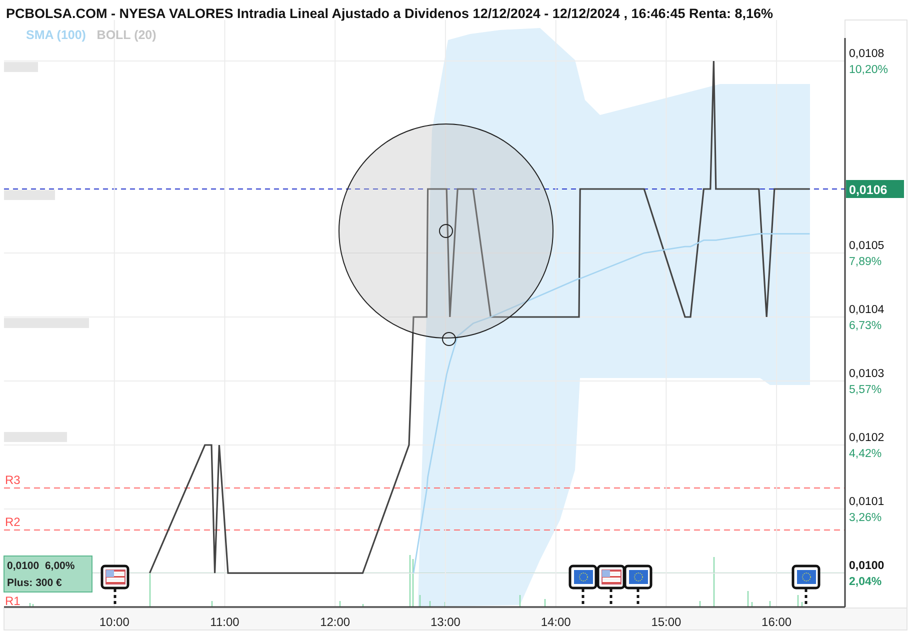 This screenshot has width=913, height=638. What do you see at coordinates (12, 480) in the screenshot?
I see `resistance-label: R3` at bounding box center [12, 480].